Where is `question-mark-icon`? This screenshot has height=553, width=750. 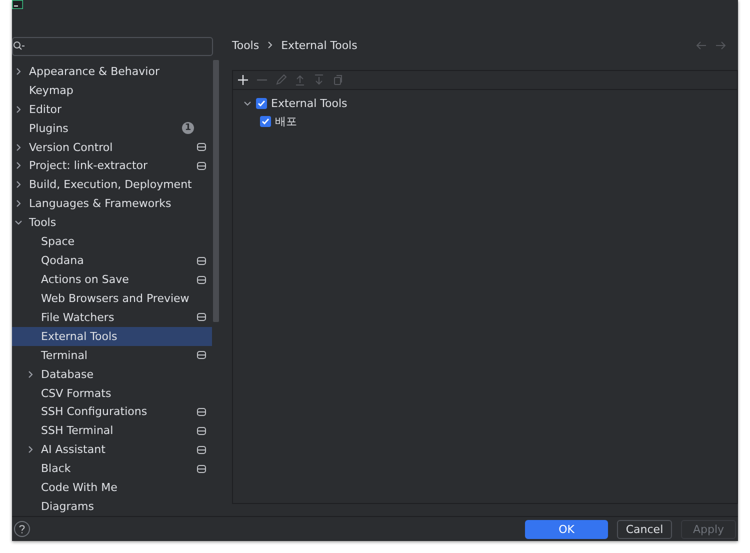
question-mark-icon is located at coordinates (22, 529).